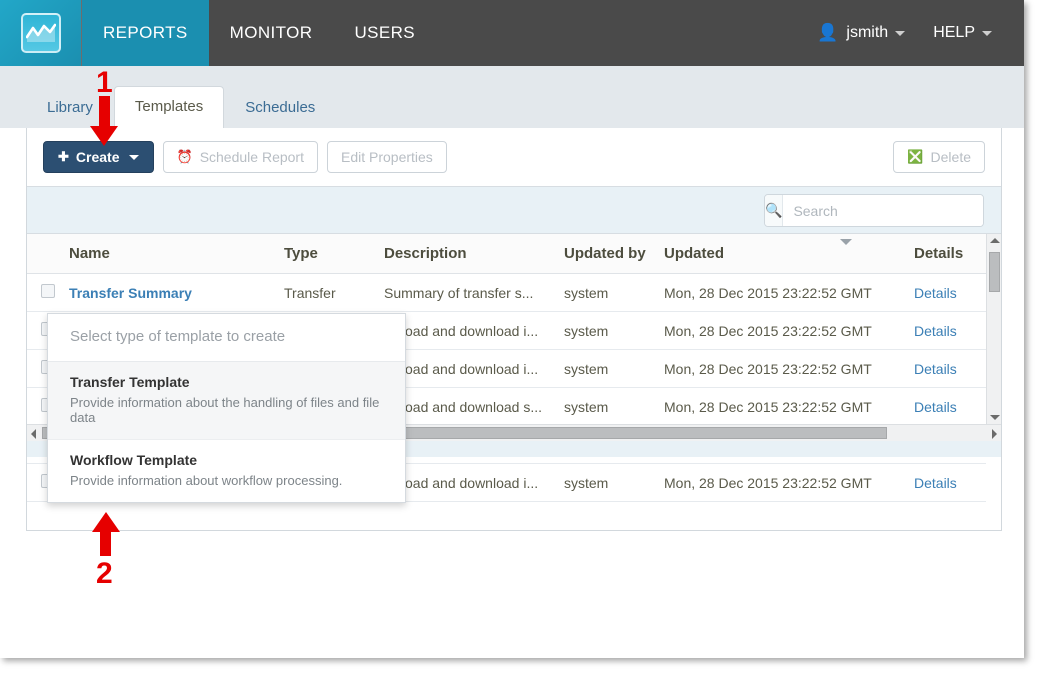 Image resolution: width=1050 pixels, height=675 pixels. I want to click on user-menu: 👤 jsmith, so click(861, 33).